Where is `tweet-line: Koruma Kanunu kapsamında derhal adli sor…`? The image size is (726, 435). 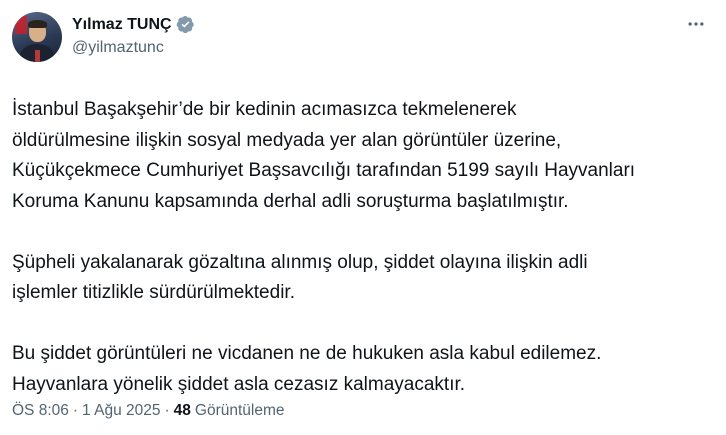
tweet-line: Koruma Kanunu kapsamında derhal adli sor… is located at coordinates (290, 201).